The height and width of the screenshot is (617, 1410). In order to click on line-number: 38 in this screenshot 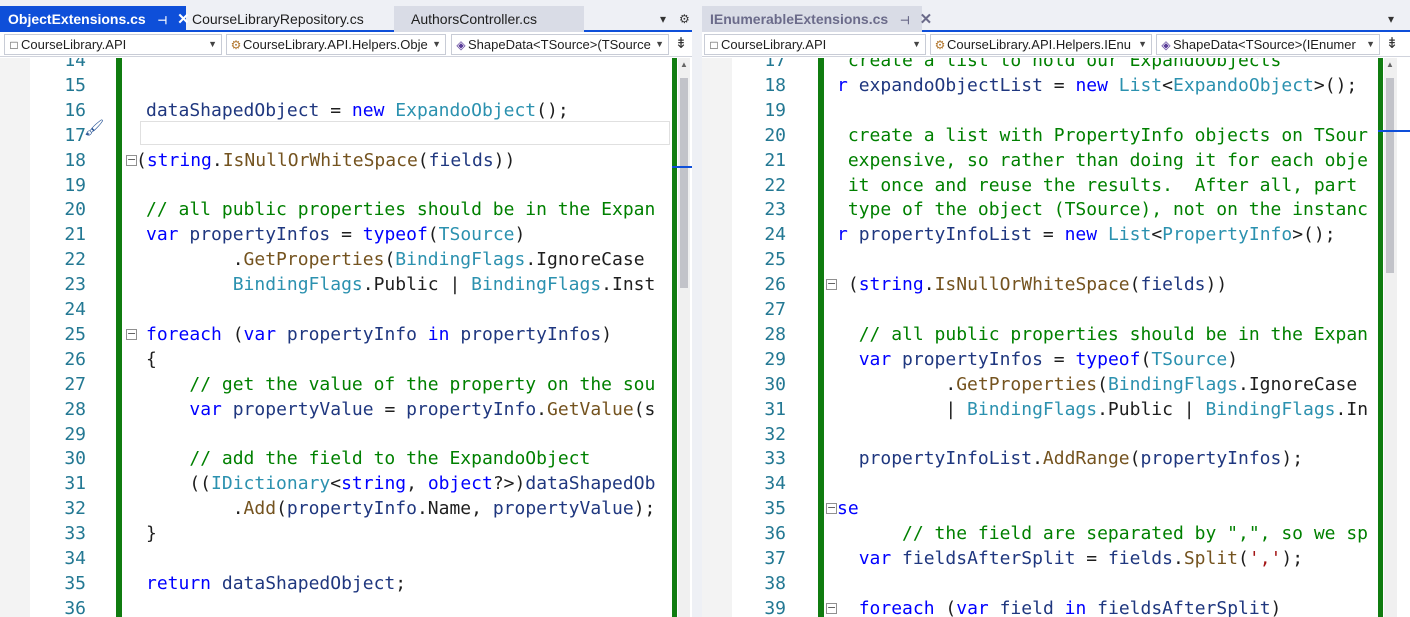, I will do `click(775, 583)`.